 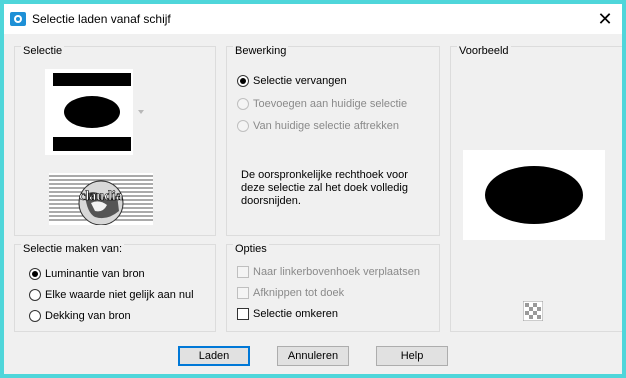 What do you see at coordinates (330, 104) in the screenshot?
I see `radio-label: Toevoegen aan huidige selectie` at bounding box center [330, 104].